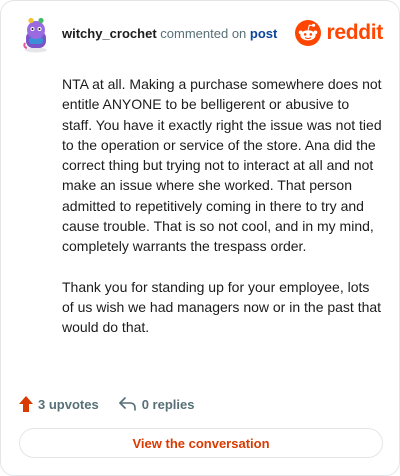  I want to click on upvote-count: 3 upvotes, so click(68, 404).